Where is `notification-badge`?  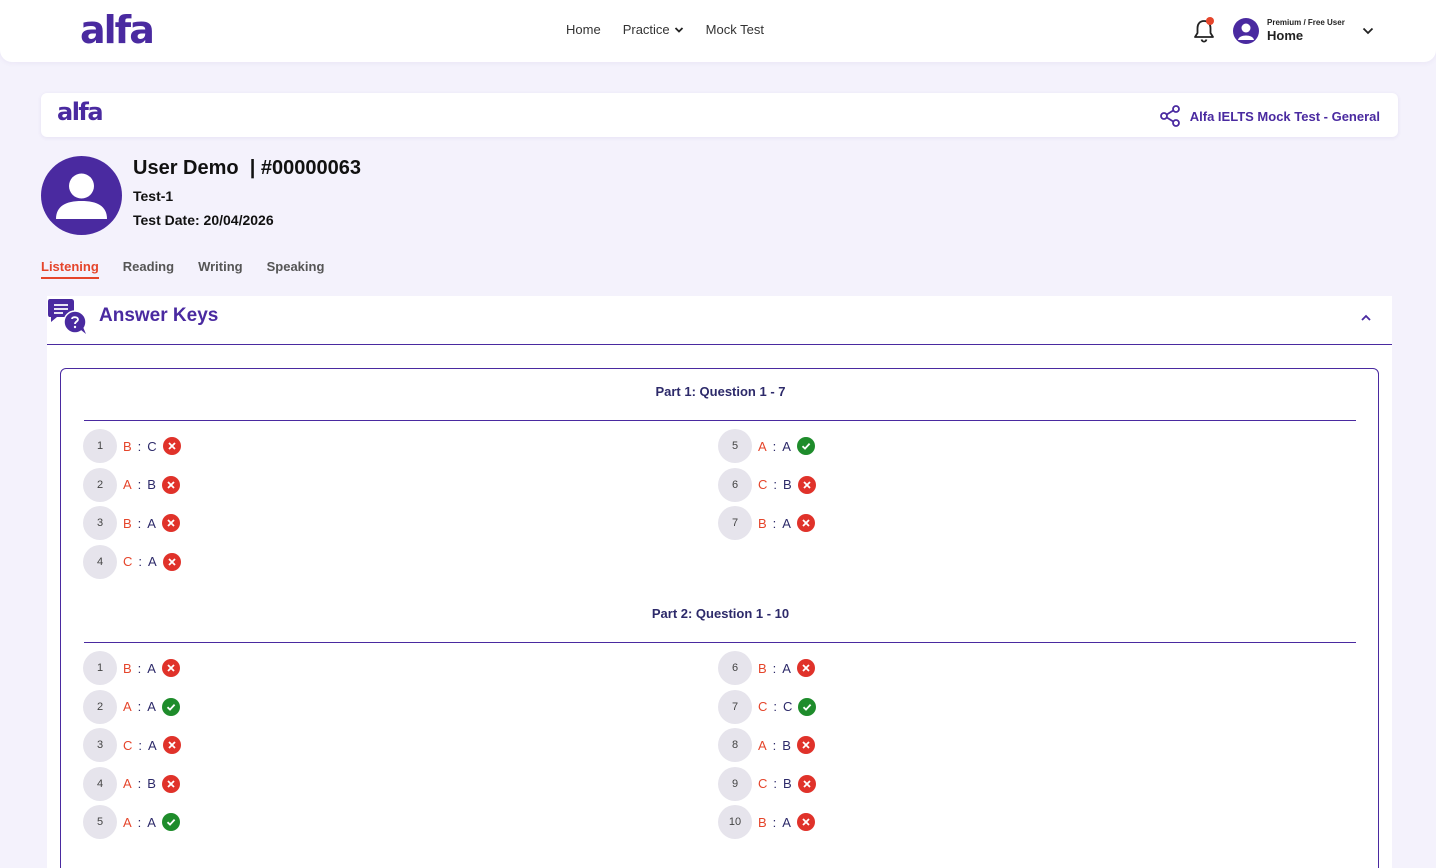
notification-badge is located at coordinates (1210, 21).